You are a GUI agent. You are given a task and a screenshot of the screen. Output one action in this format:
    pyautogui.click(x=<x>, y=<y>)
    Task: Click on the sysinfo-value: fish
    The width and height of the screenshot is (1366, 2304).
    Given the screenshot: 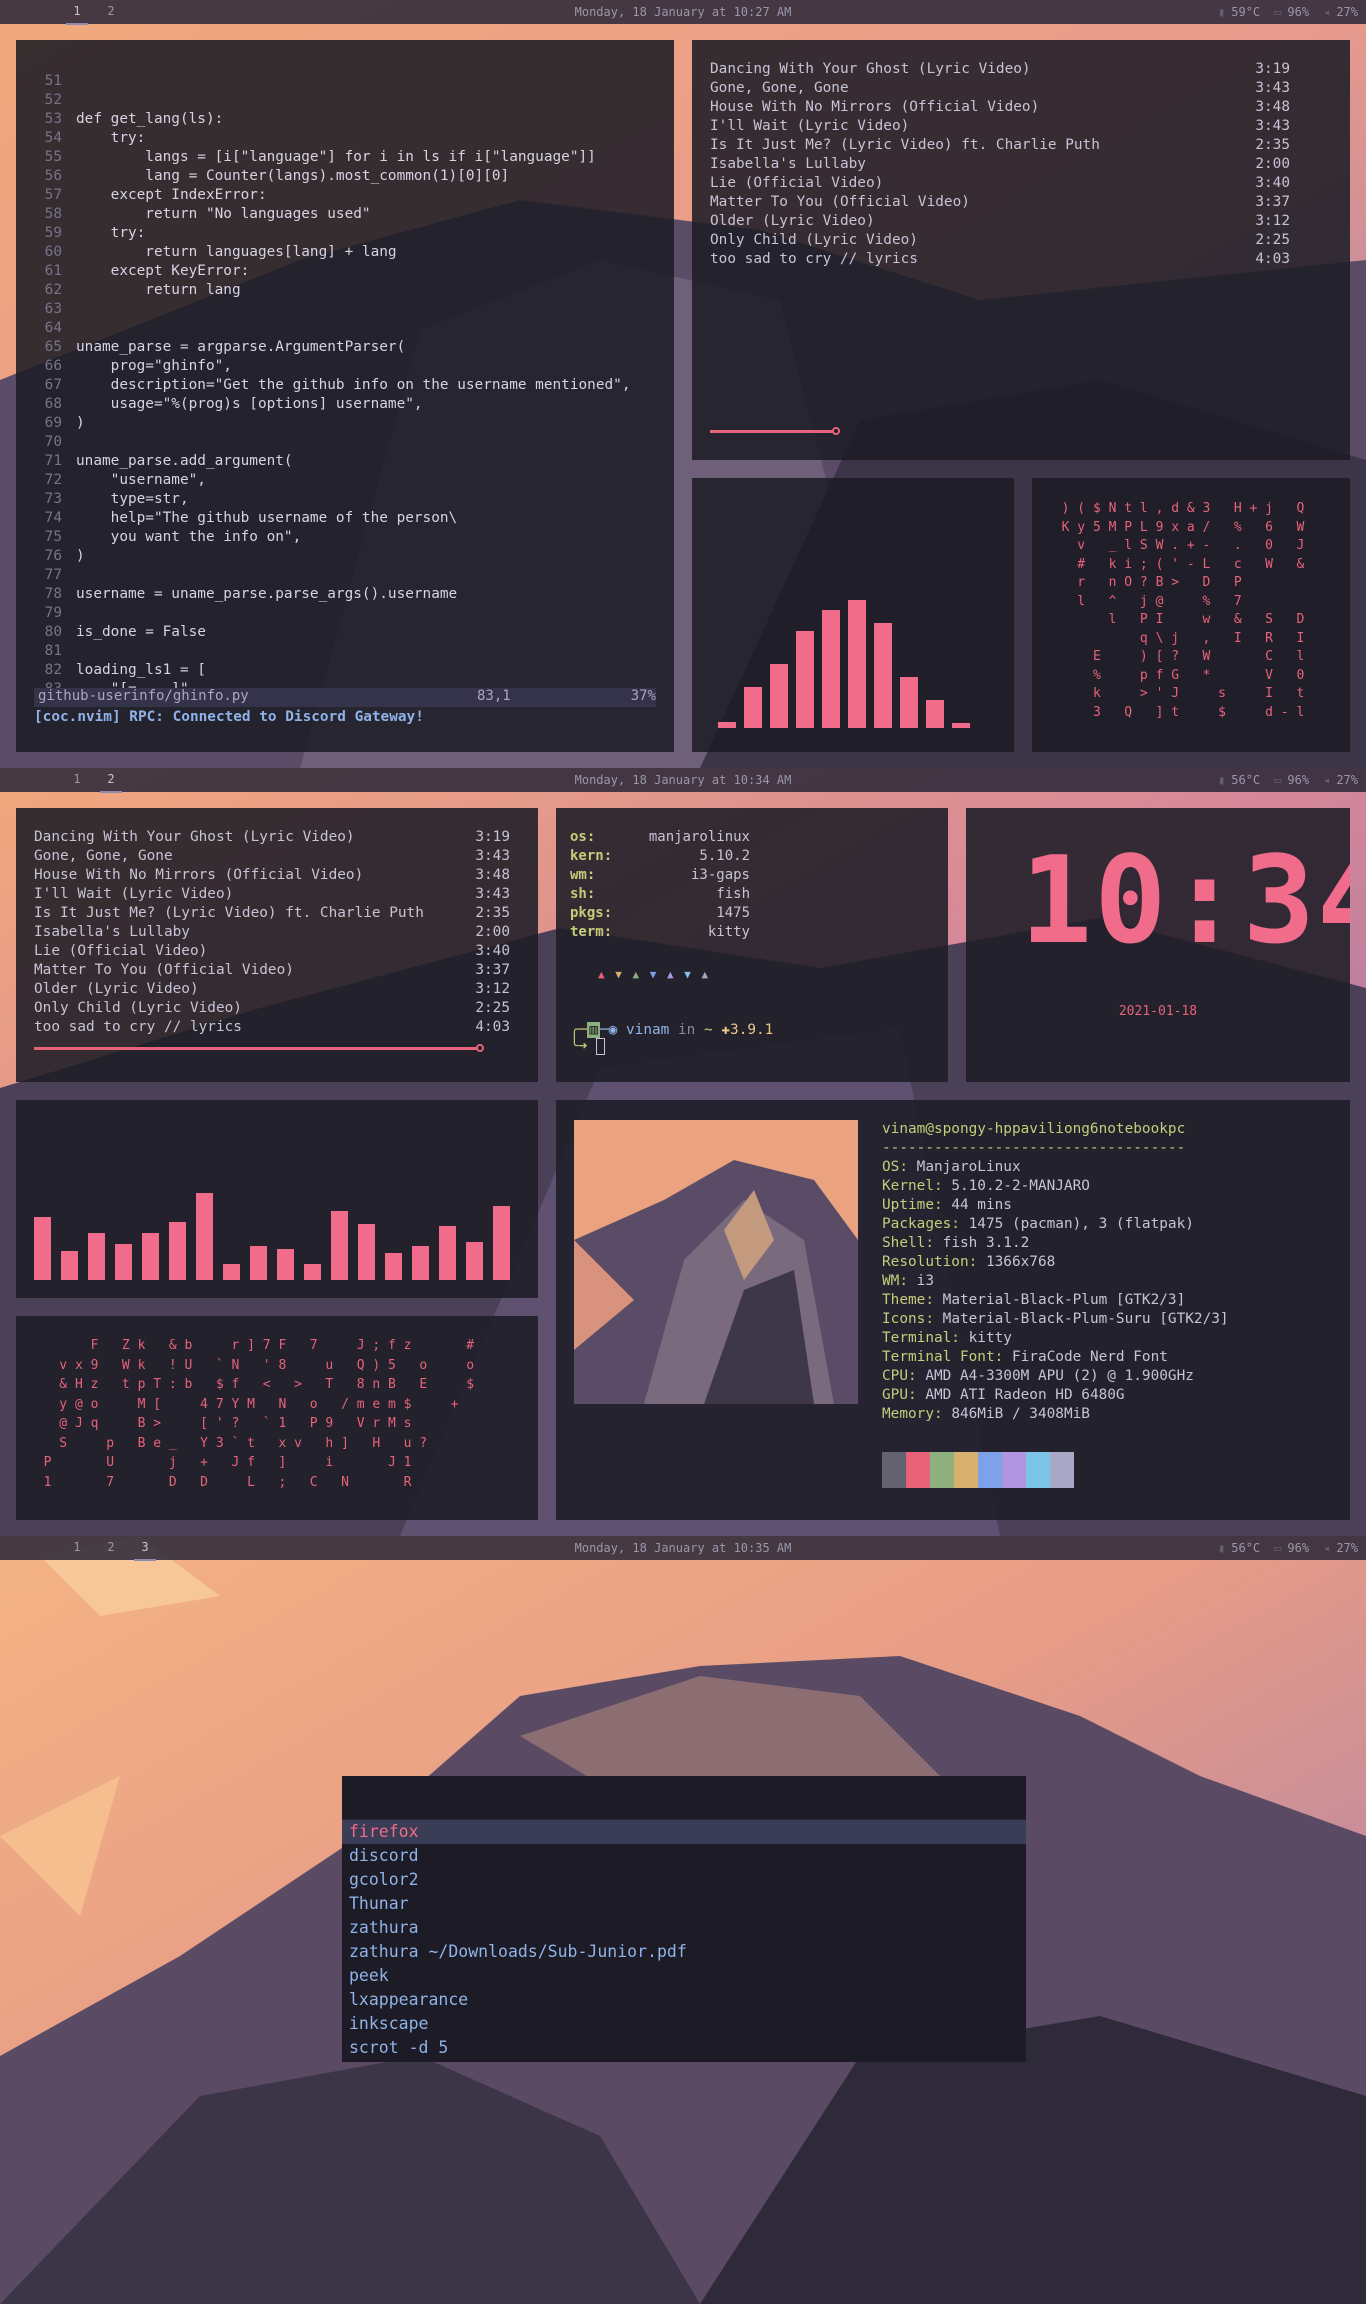 What is the action you would take?
    pyautogui.click(x=733, y=894)
    